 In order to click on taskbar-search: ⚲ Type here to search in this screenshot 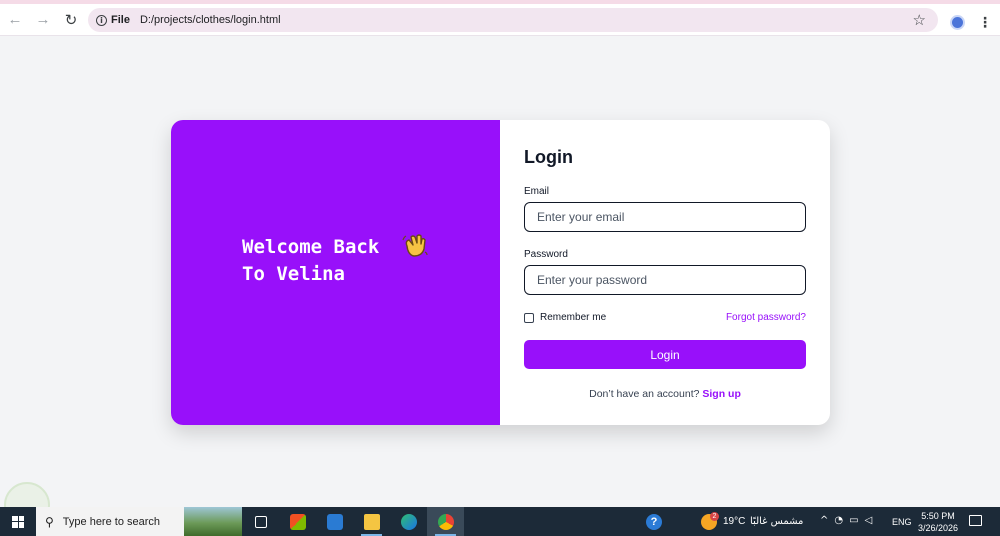, I will do `click(139, 521)`.